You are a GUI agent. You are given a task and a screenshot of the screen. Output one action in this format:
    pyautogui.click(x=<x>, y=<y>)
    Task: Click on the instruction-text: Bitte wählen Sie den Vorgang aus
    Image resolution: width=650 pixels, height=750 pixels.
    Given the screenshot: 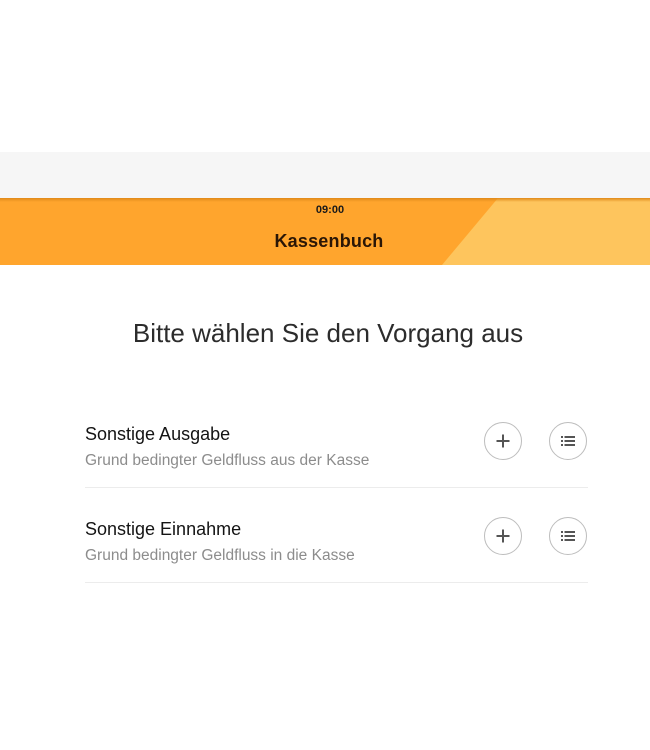 What is the action you would take?
    pyautogui.click(x=328, y=333)
    